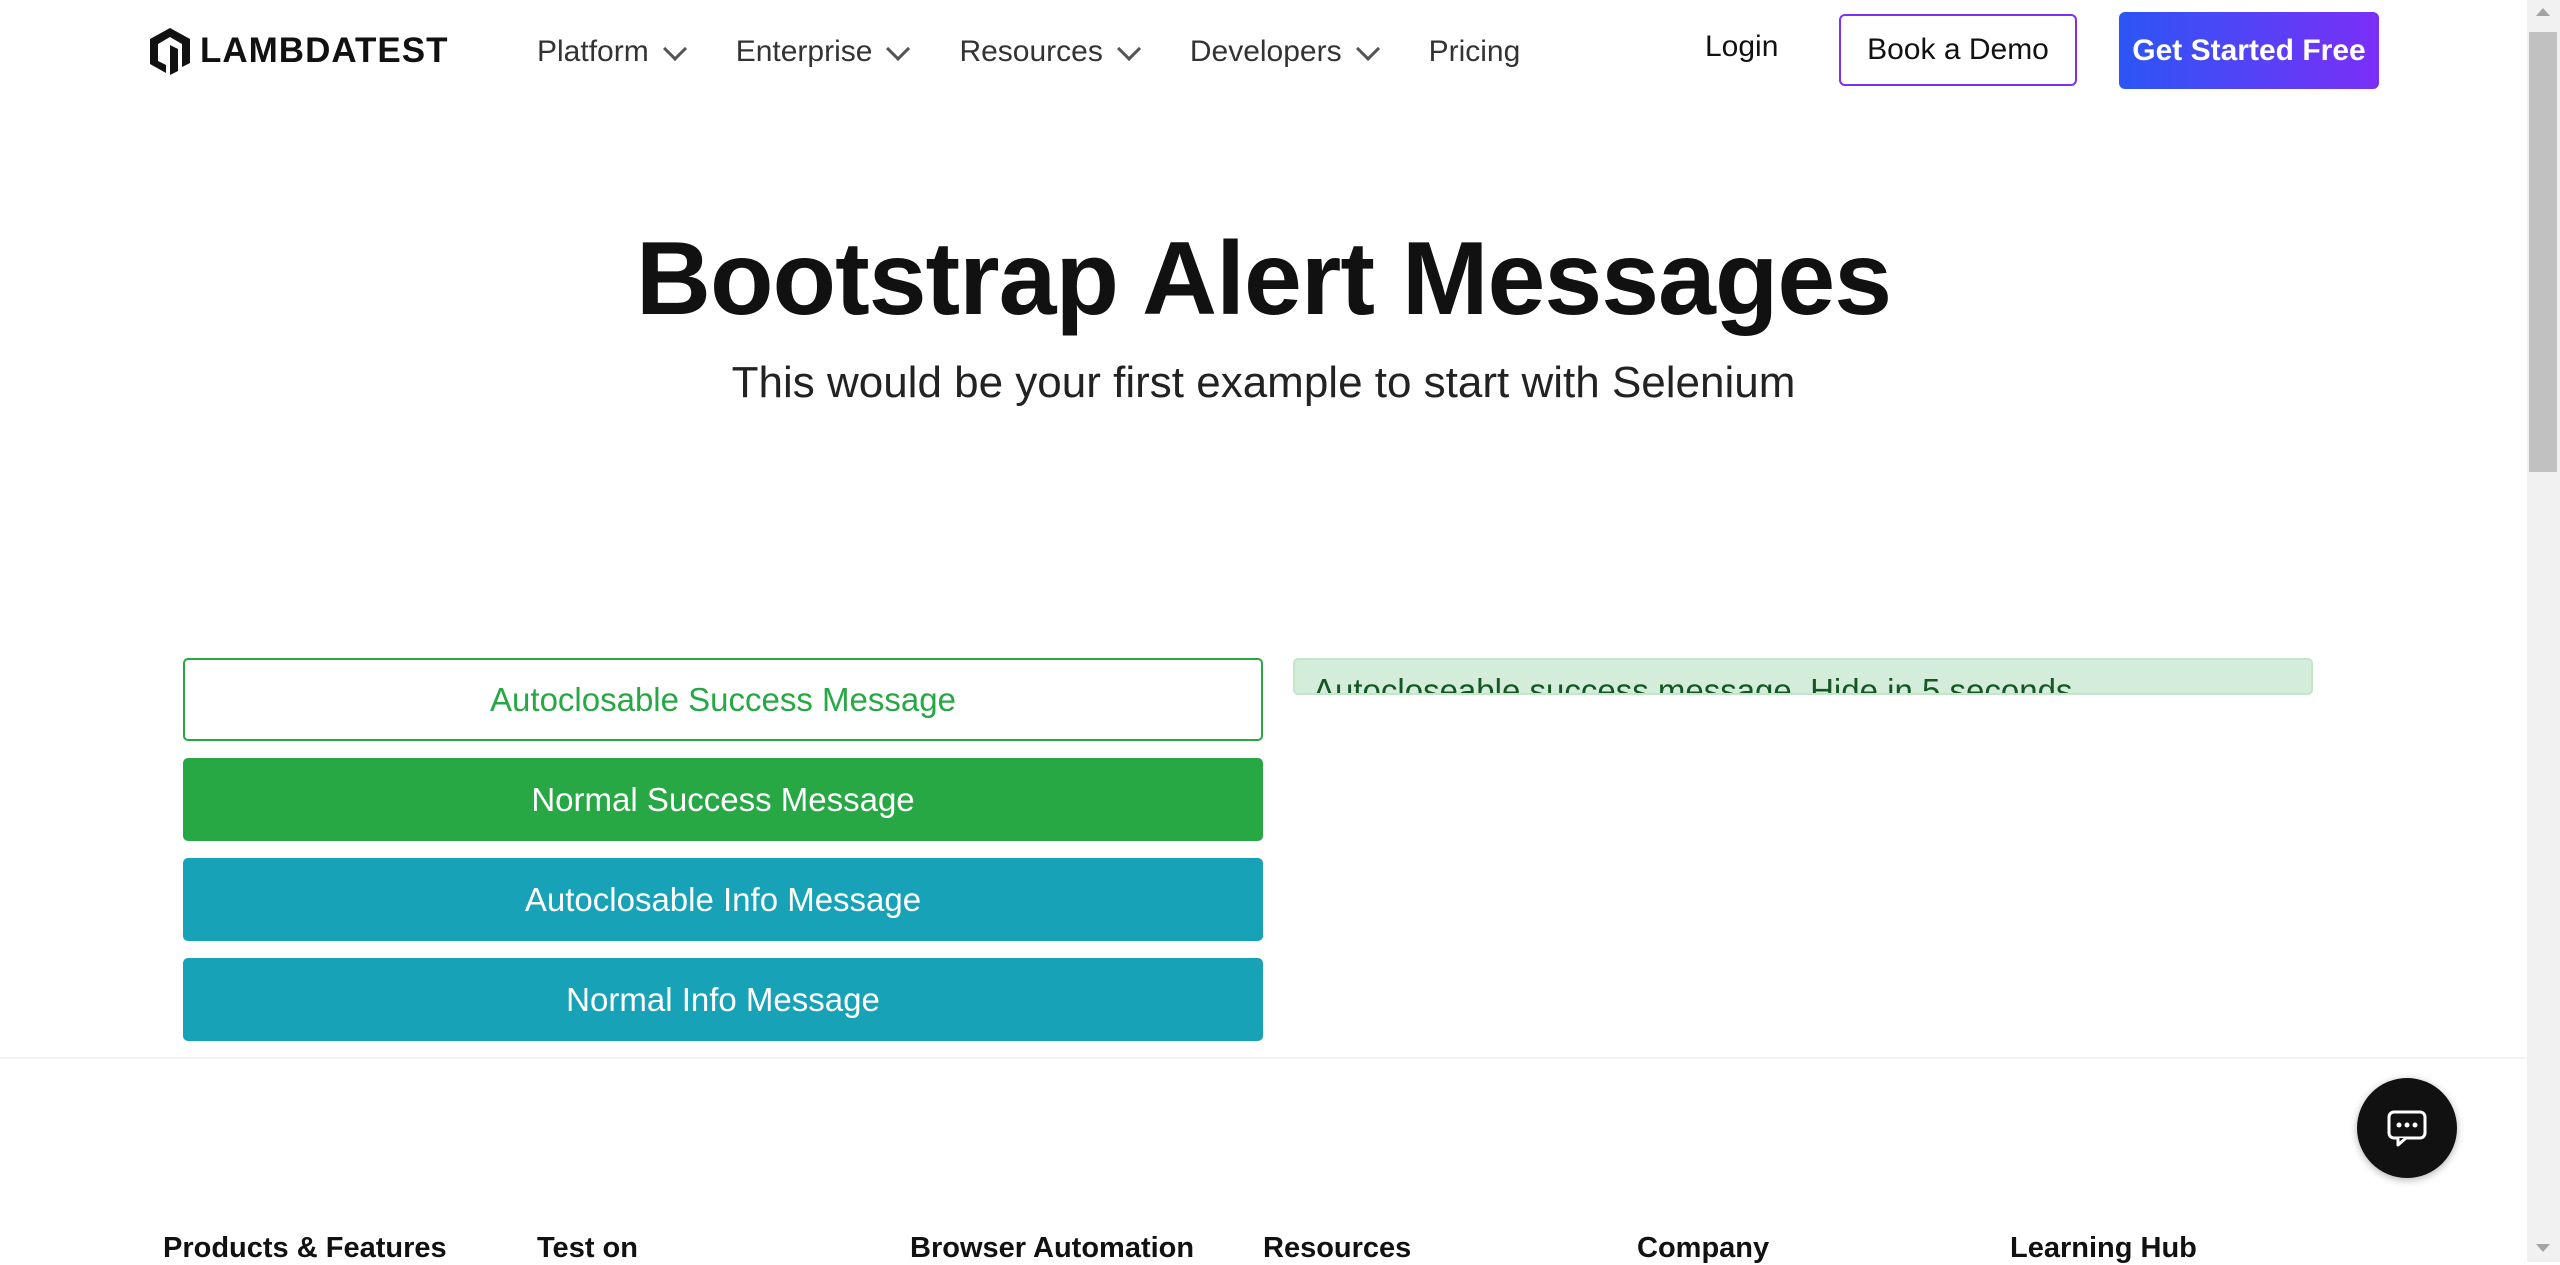 The height and width of the screenshot is (1265, 2560). I want to click on nav-label: Developers, so click(1265, 51).